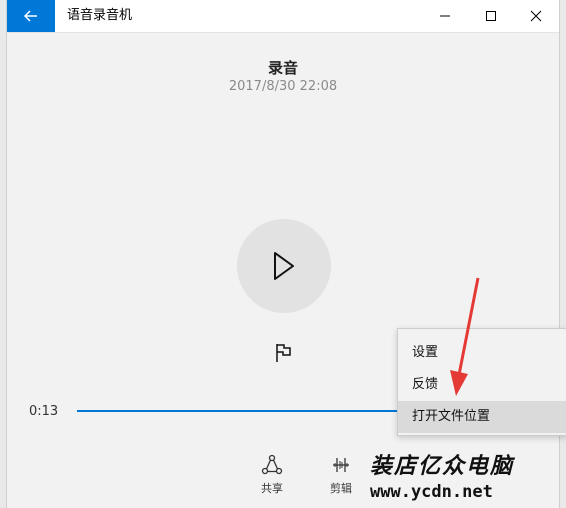 Image resolution: width=566 pixels, height=508 pixels. What do you see at coordinates (44, 411) in the screenshot?
I see `elapsed-time: 0:13` at bounding box center [44, 411].